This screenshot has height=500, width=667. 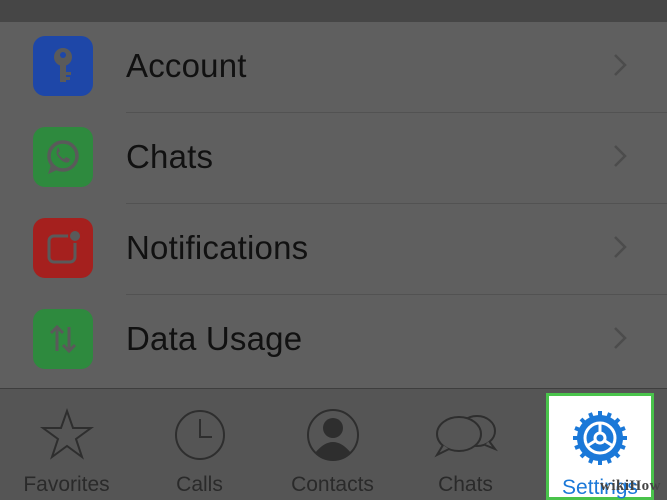 I want to click on settings-row-label: Data Usage, so click(x=214, y=338).